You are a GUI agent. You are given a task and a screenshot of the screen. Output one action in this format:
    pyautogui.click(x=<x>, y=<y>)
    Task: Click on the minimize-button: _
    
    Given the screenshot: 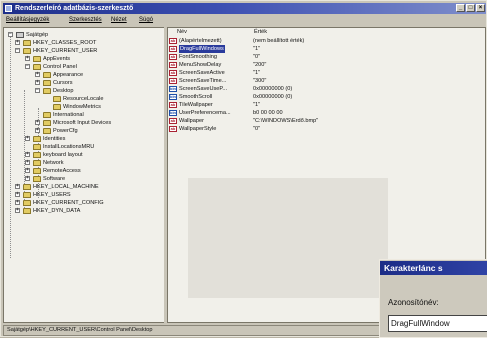 What is the action you would take?
    pyautogui.click(x=460, y=8)
    